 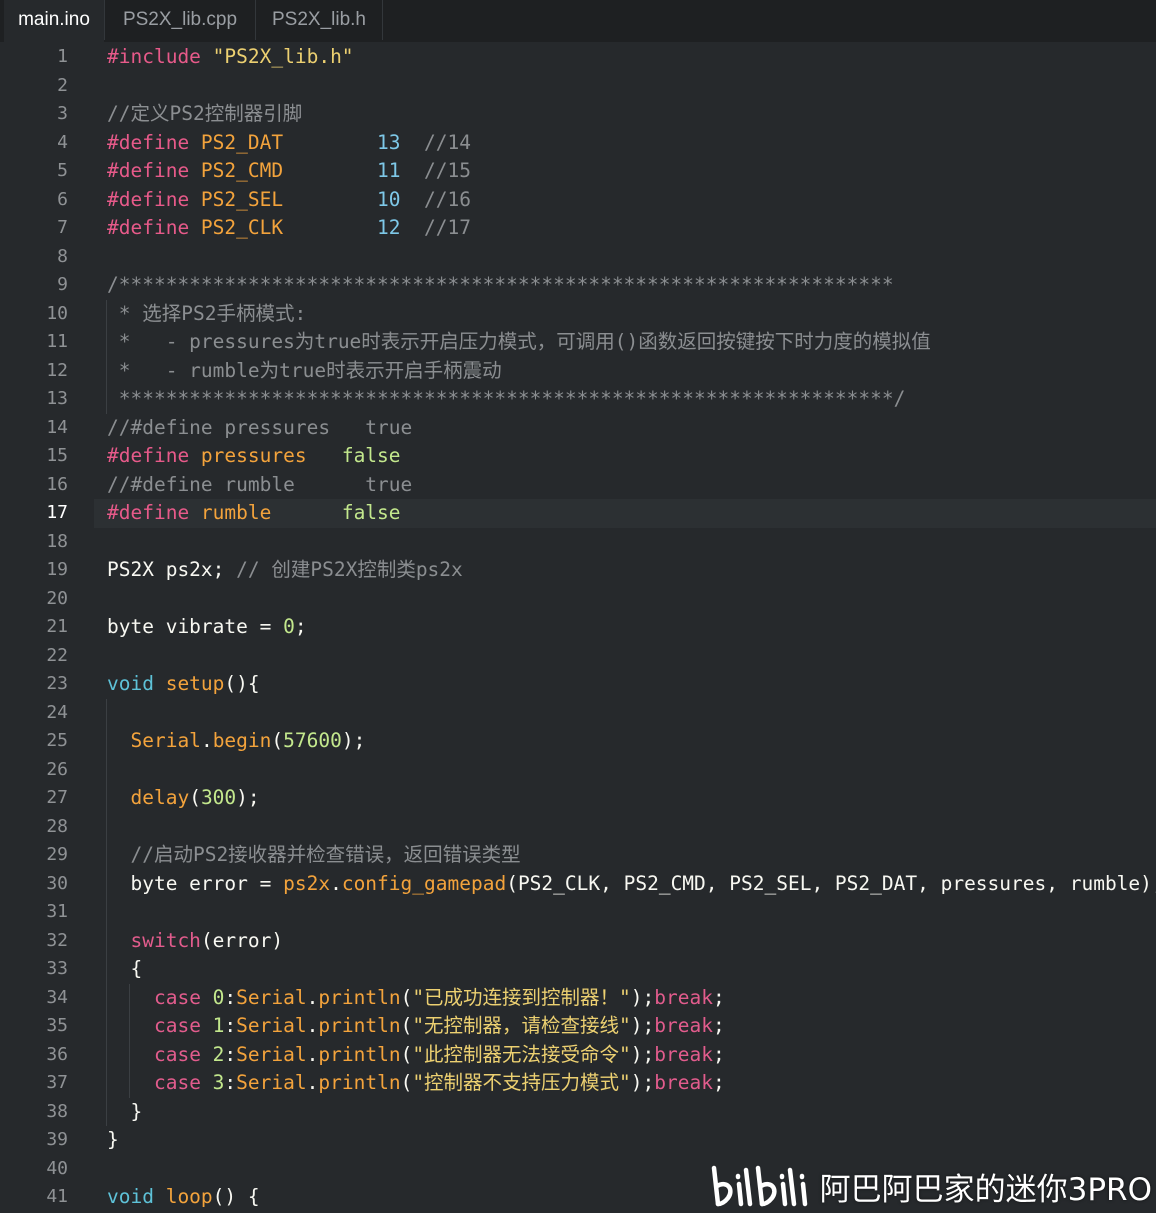 I want to click on code-token: //17, so click(x=447, y=227).